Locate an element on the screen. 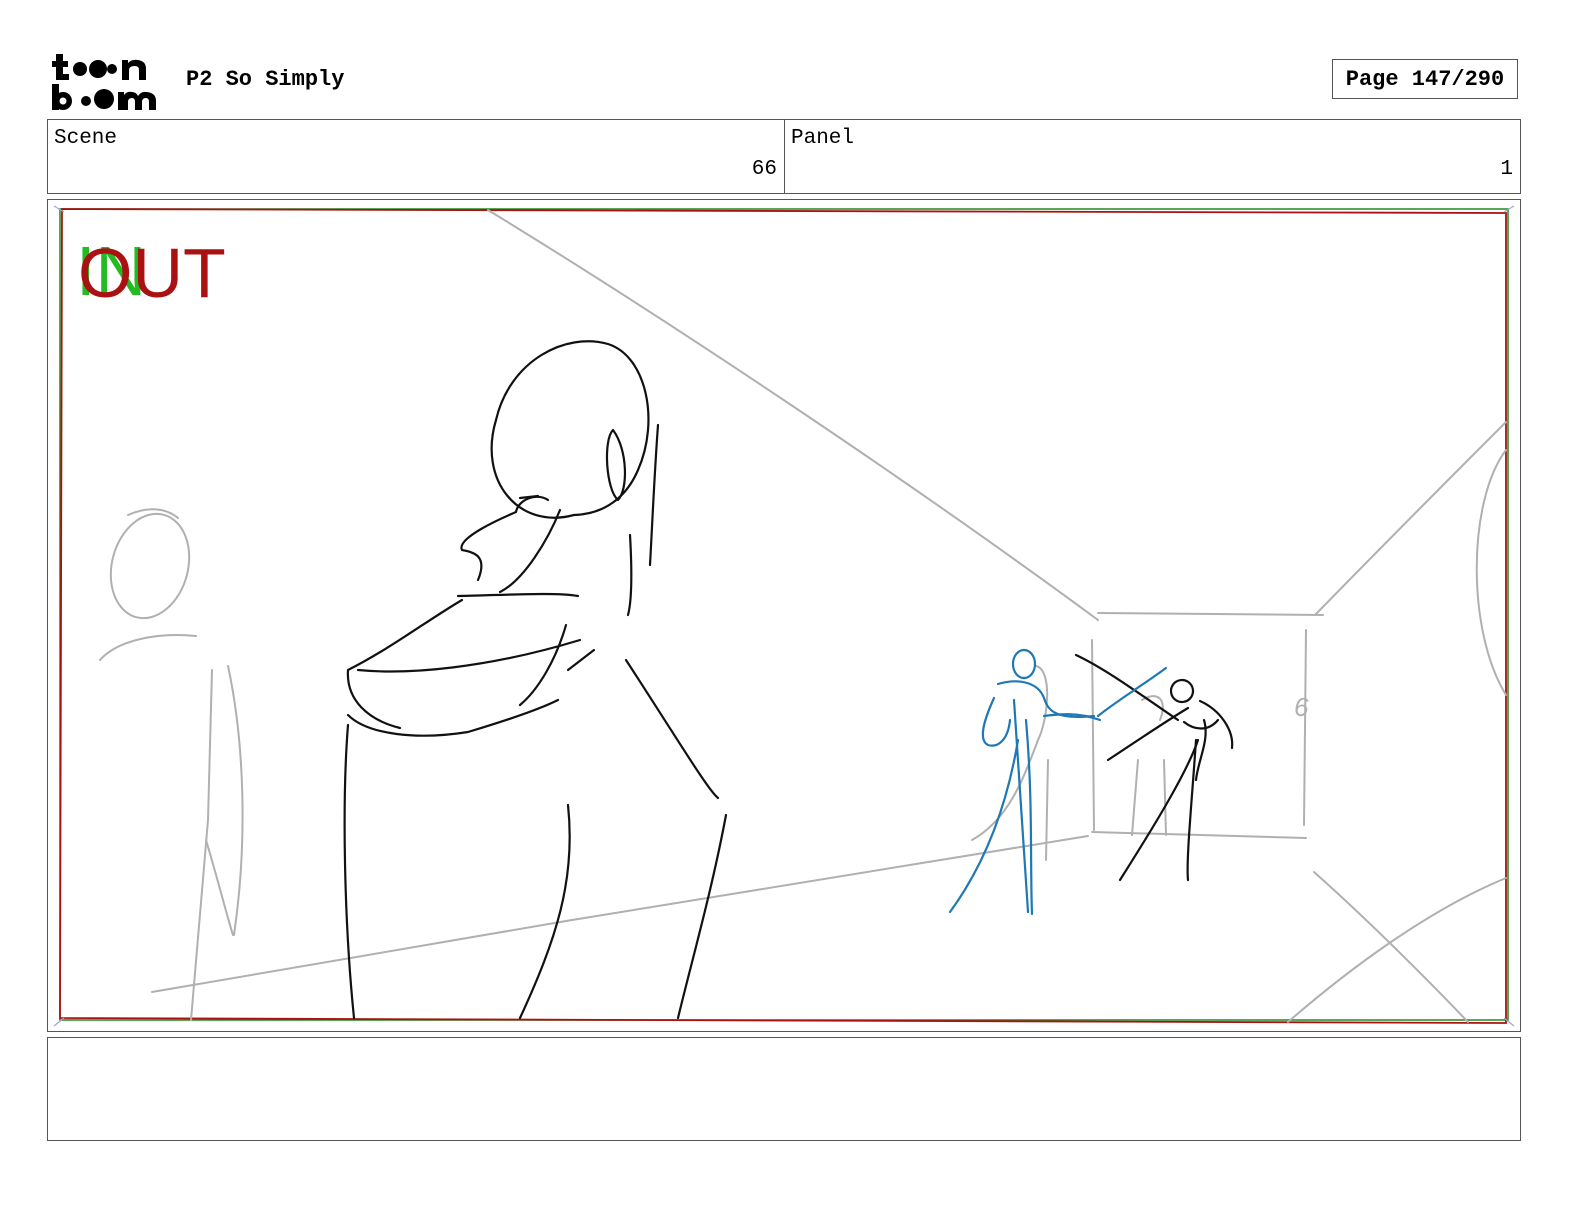 The width and height of the screenshot is (1584, 1224). scene-number: 66 is located at coordinates (764, 169).